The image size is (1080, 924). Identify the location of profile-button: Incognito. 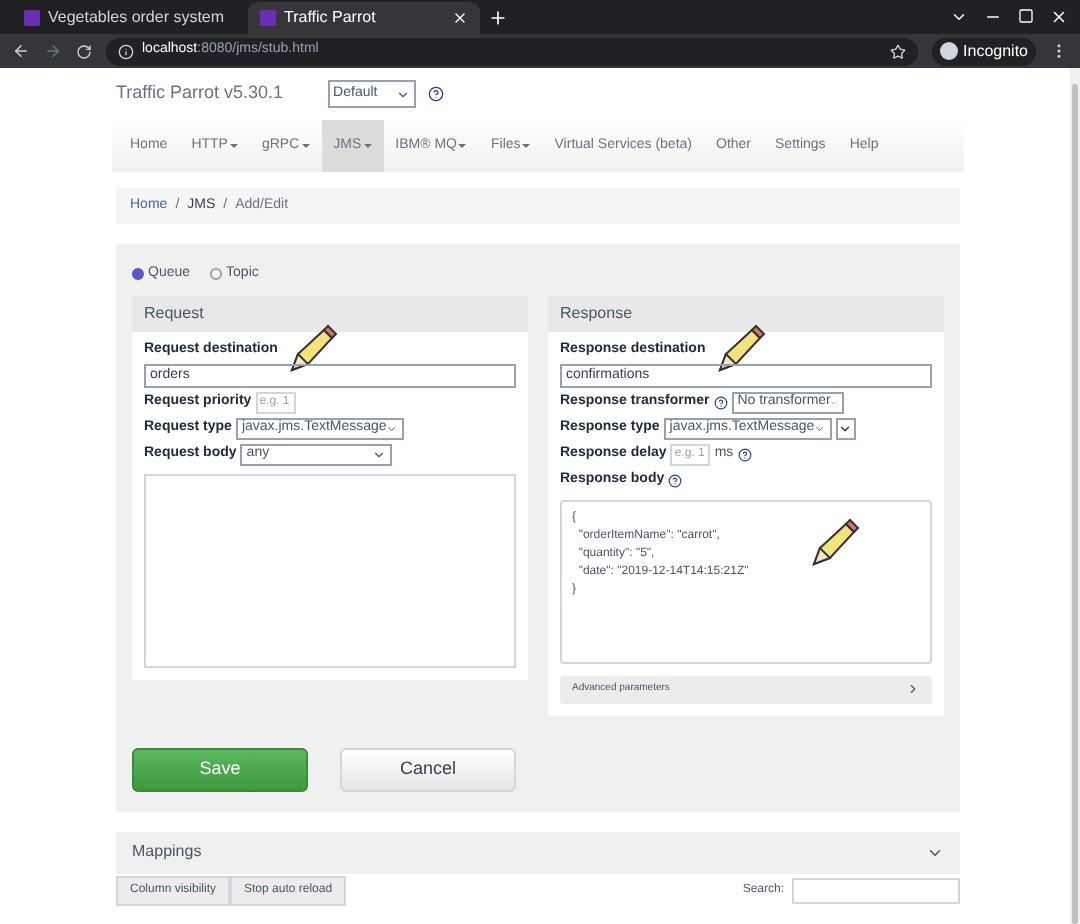
(983, 51).